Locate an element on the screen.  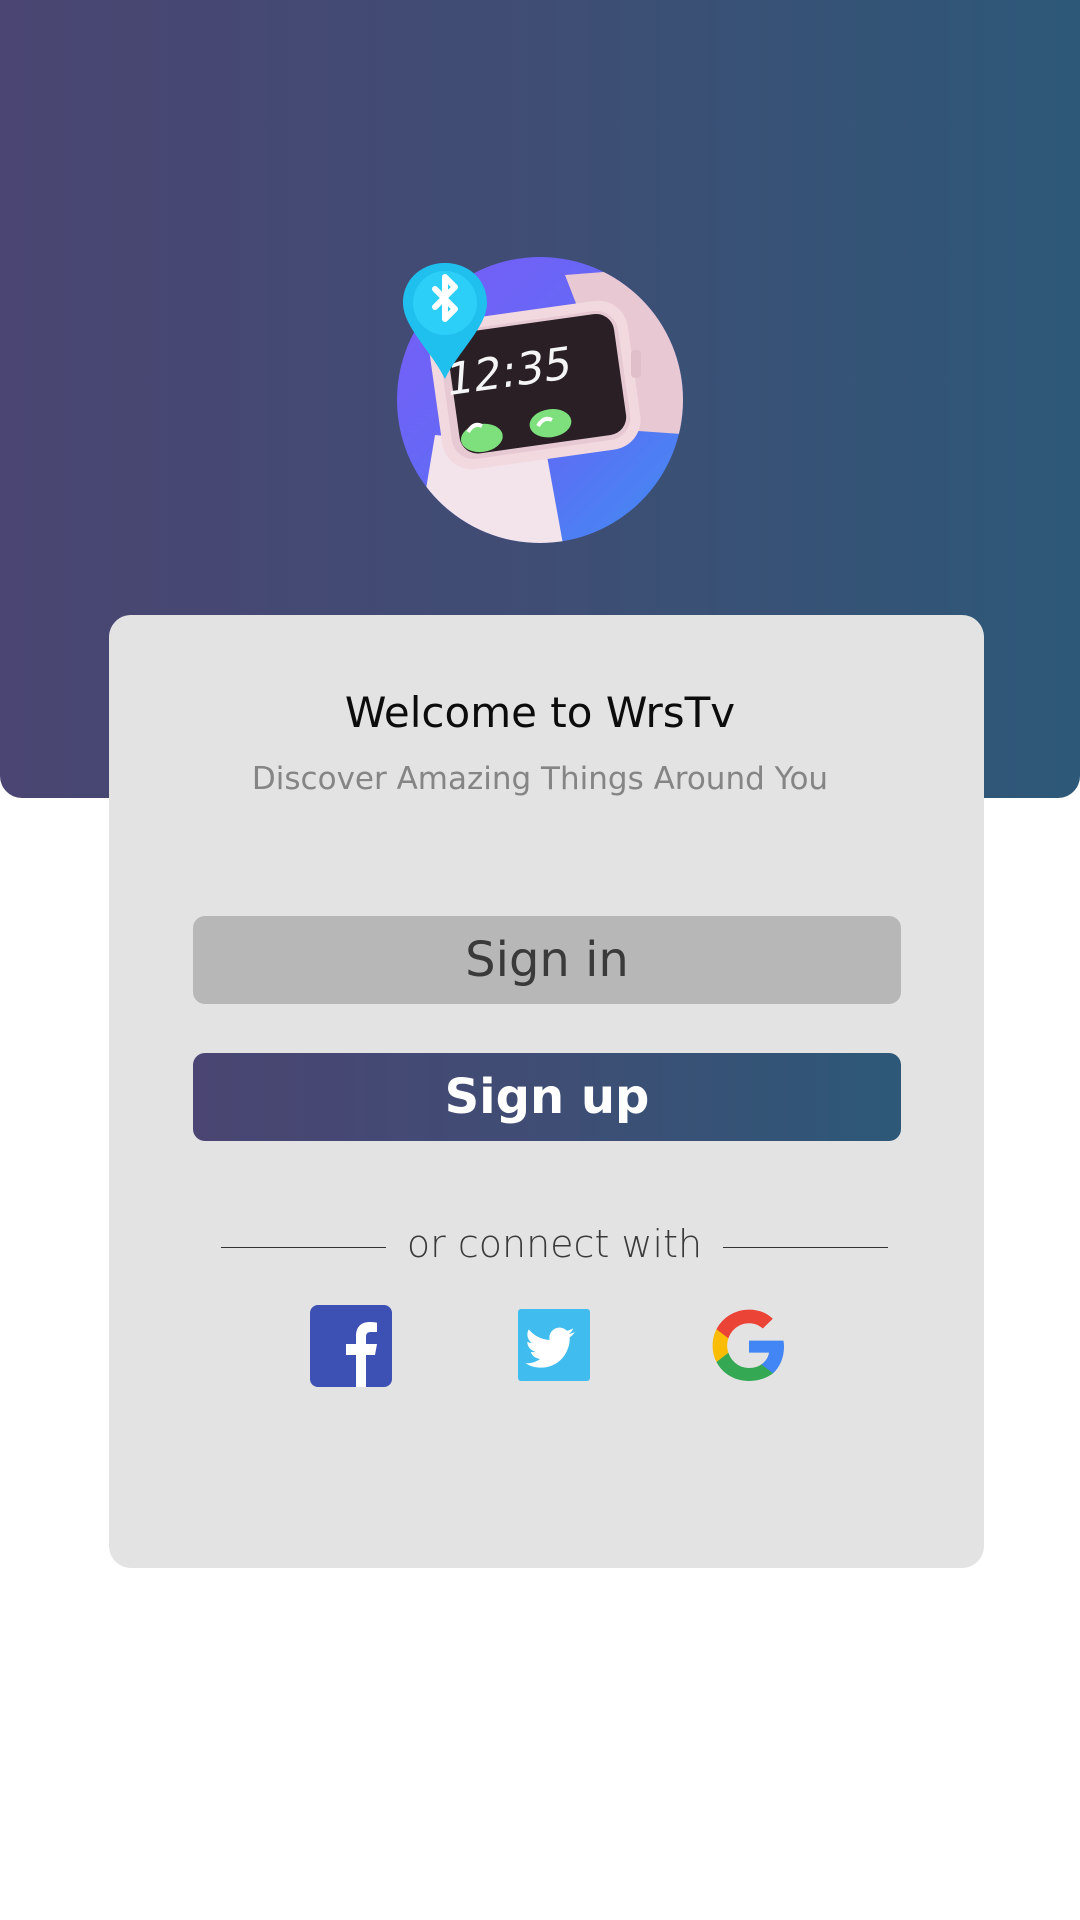
welcome-subtitle: Discover Amazing Things Around You is located at coordinates (540, 779).